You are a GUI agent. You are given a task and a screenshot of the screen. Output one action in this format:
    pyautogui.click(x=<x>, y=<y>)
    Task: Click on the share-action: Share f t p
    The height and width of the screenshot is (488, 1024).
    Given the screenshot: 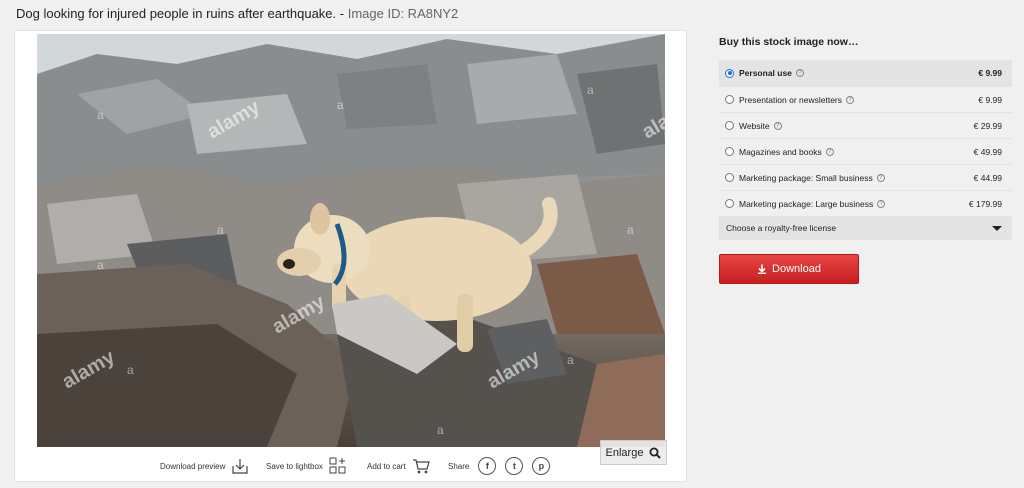 What is the action you would take?
    pyautogui.click(x=499, y=466)
    